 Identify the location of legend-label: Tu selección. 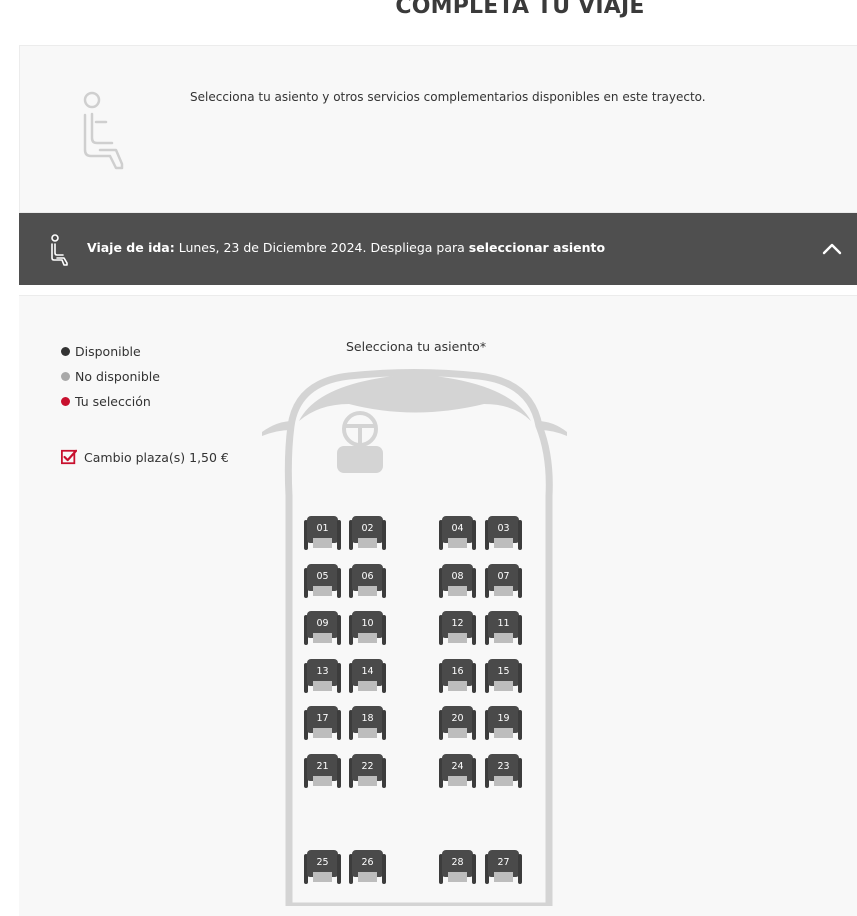
(113, 401).